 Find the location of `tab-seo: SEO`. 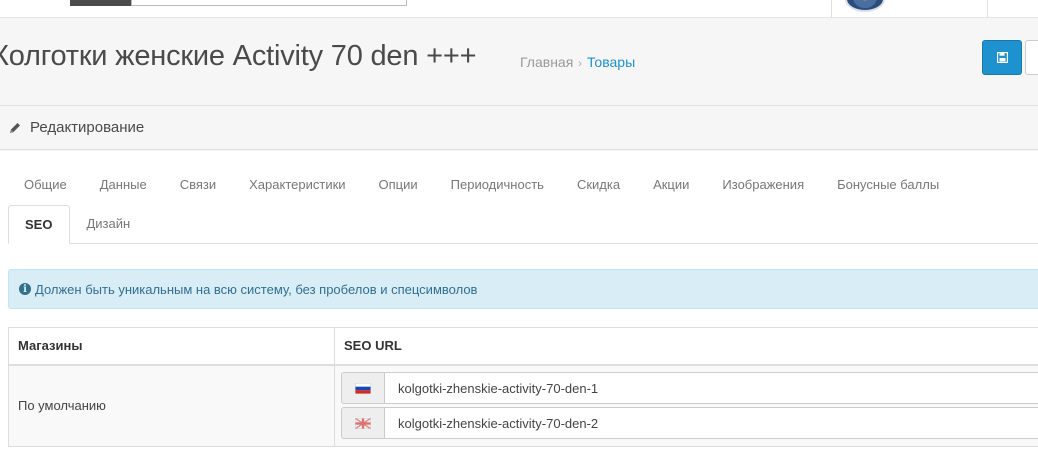

tab-seo: SEO is located at coordinates (39, 224).